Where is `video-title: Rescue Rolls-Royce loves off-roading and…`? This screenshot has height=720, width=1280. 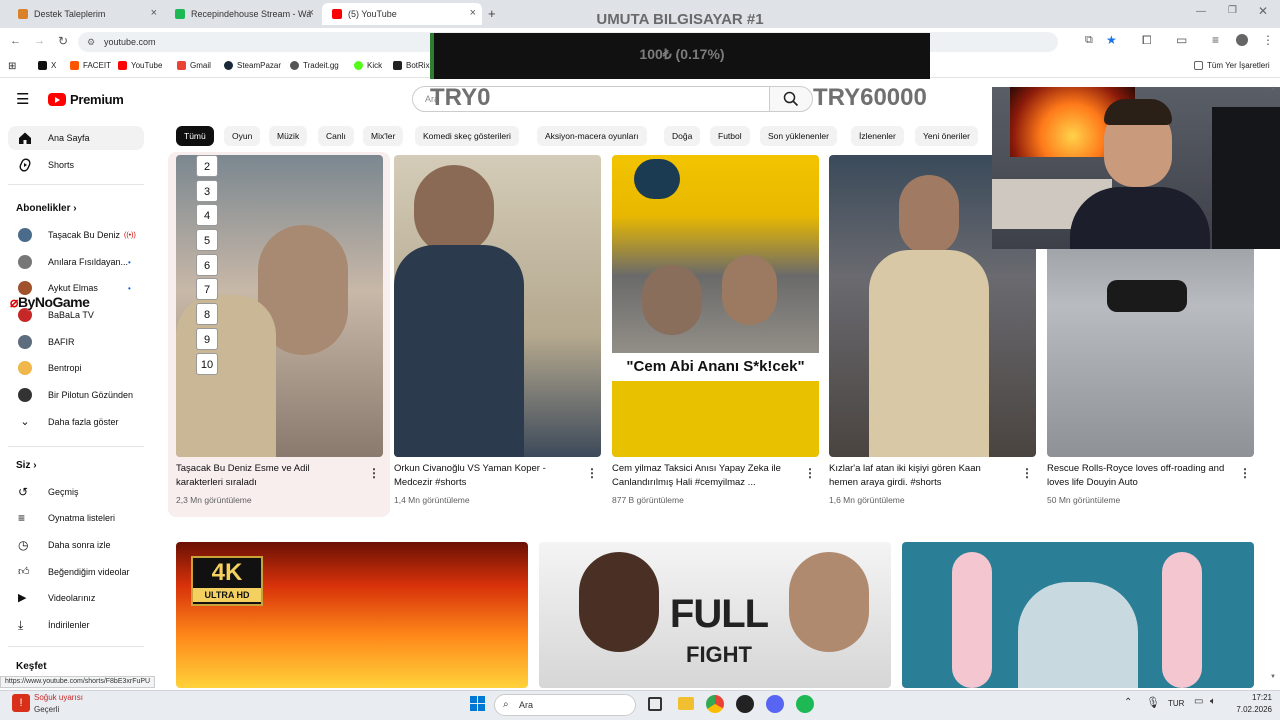
video-title: Rescue Rolls-Royce loves off-roading and… is located at coordinates (1137, 476).